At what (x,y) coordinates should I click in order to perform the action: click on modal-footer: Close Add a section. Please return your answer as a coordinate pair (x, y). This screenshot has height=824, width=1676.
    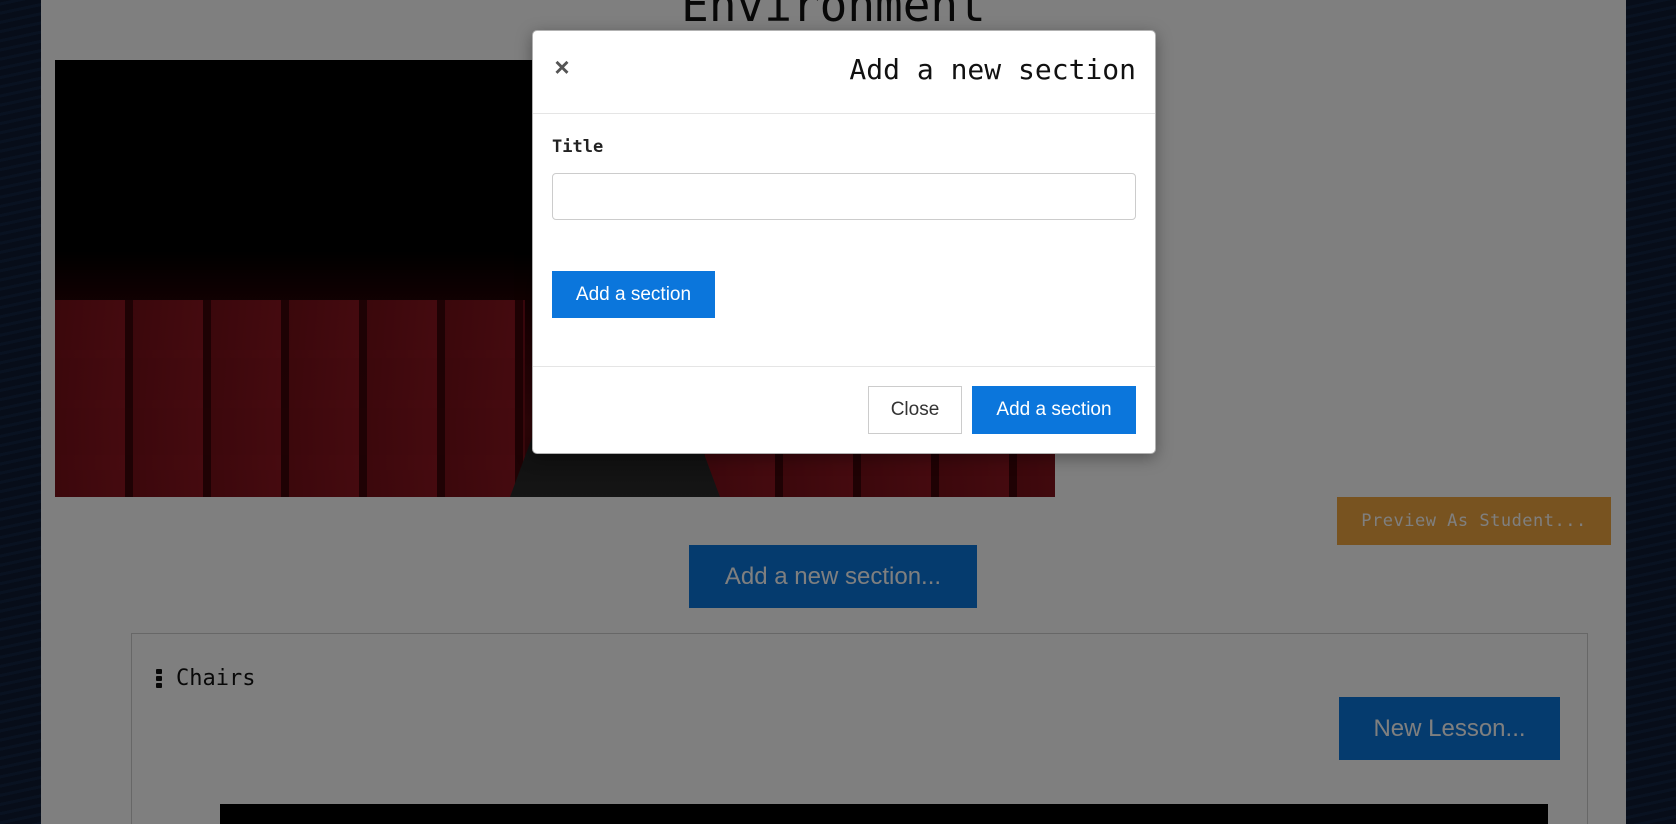
    Looking at the image, I should click on (844, 409).